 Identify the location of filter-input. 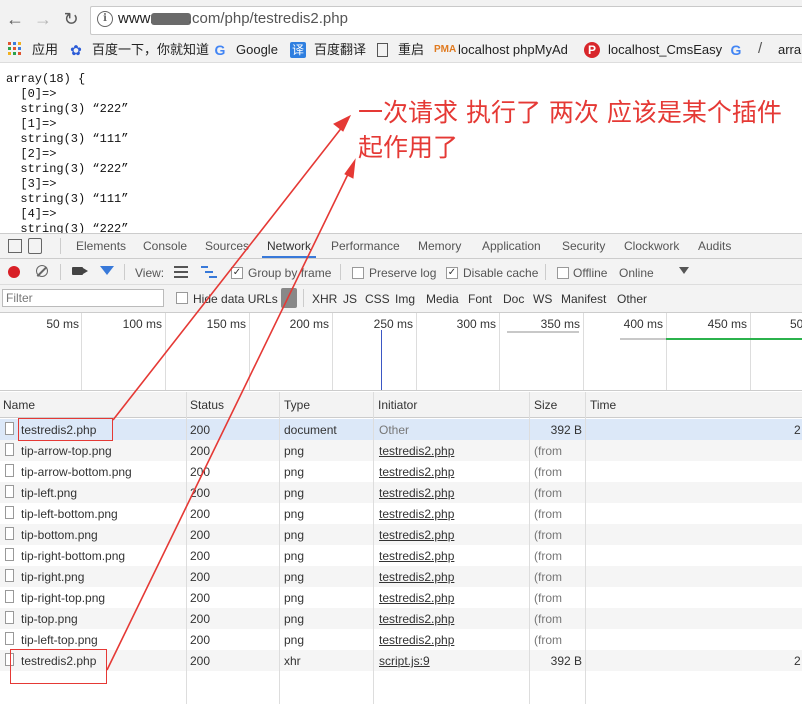
(83, 298).